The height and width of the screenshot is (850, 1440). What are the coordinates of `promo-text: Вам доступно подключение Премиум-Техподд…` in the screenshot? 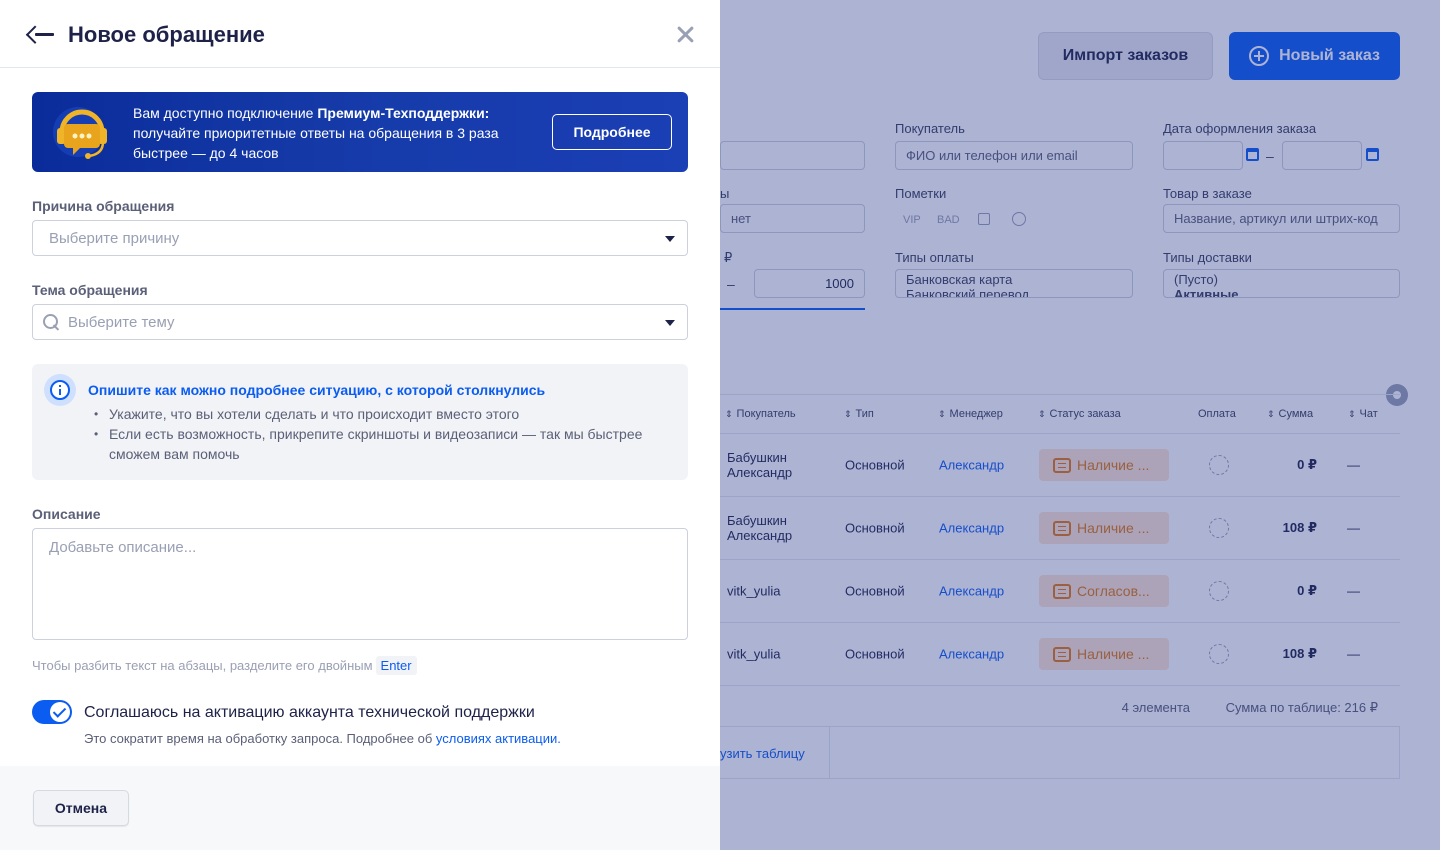 It's located at (316, 133).